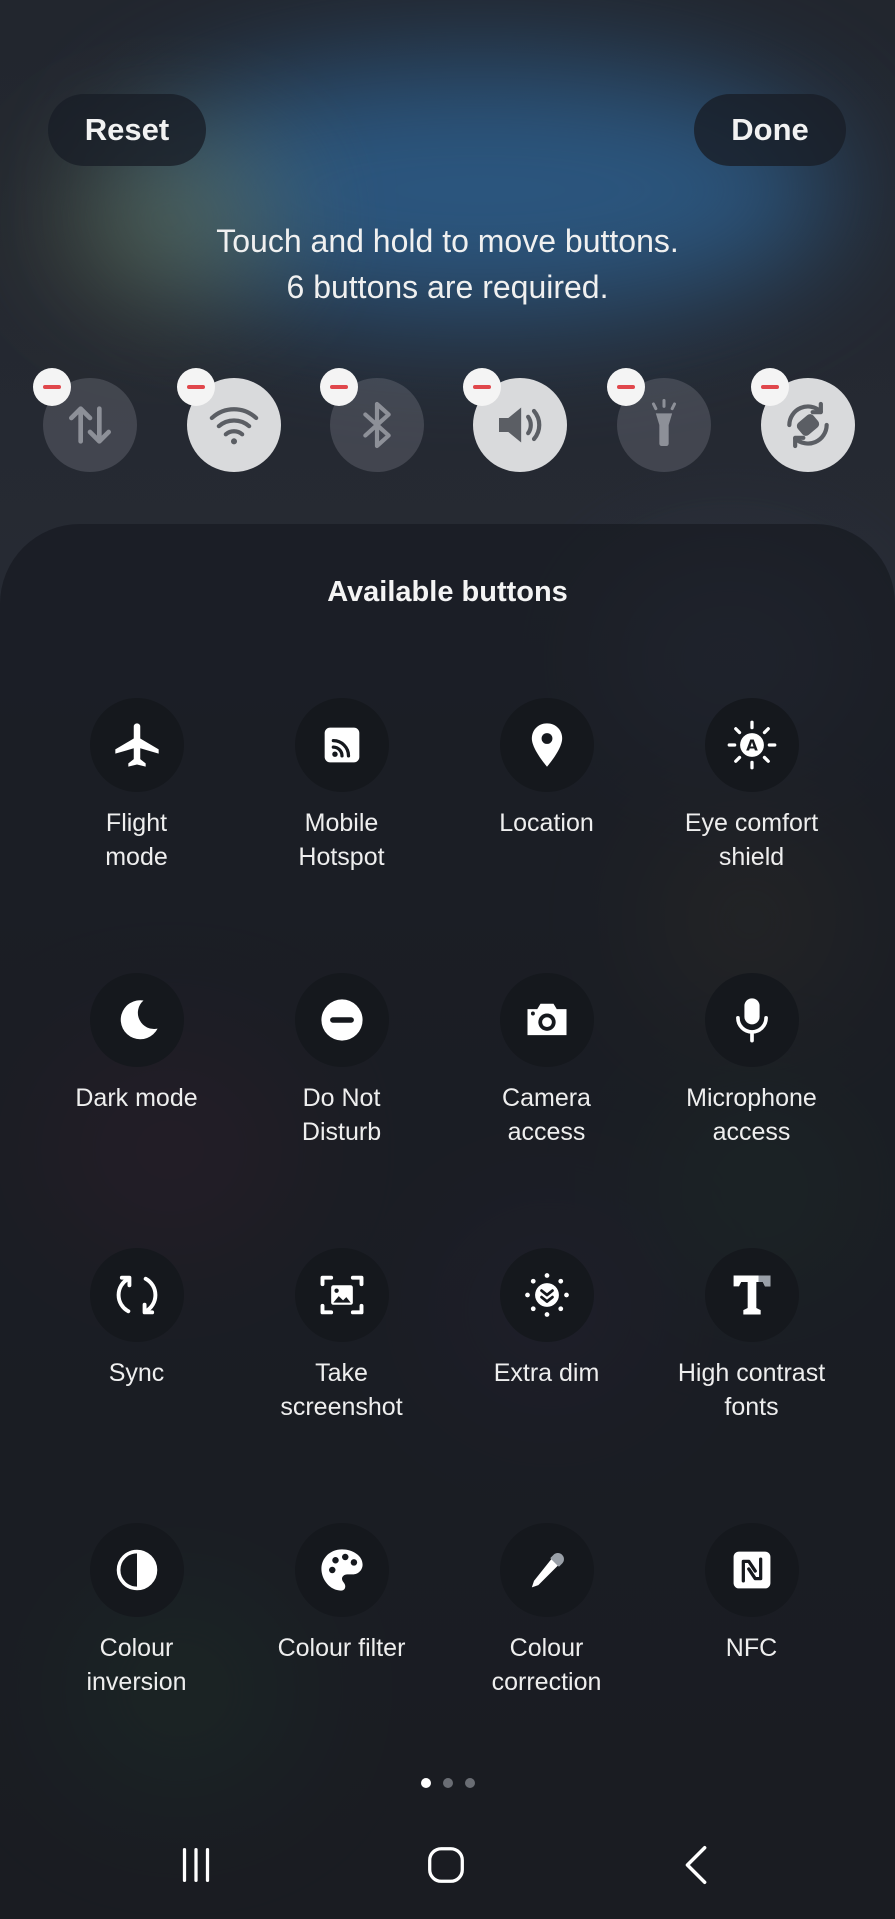 Image resolution: width=895 pixels, height=1919 pixels. I want to click on button-label: Dark mode, so click(136, 1098).